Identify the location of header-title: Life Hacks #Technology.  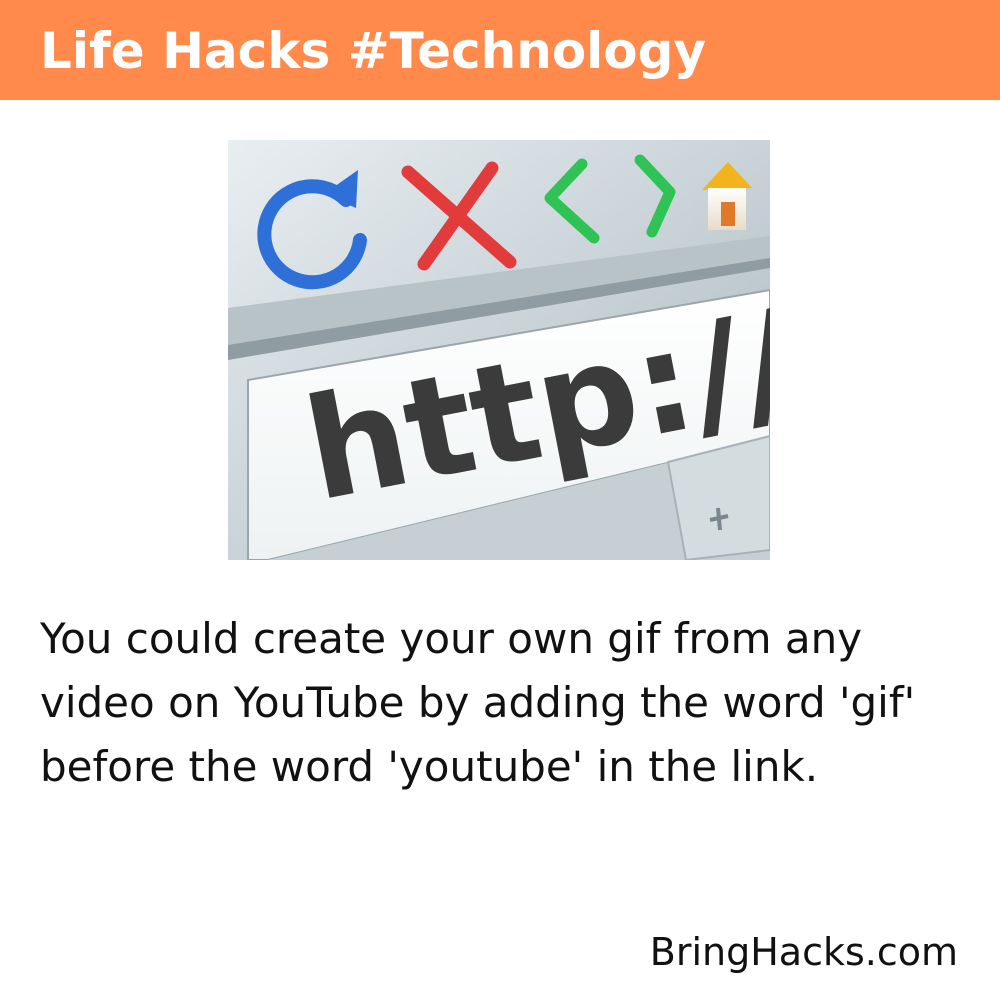
(373, 51).